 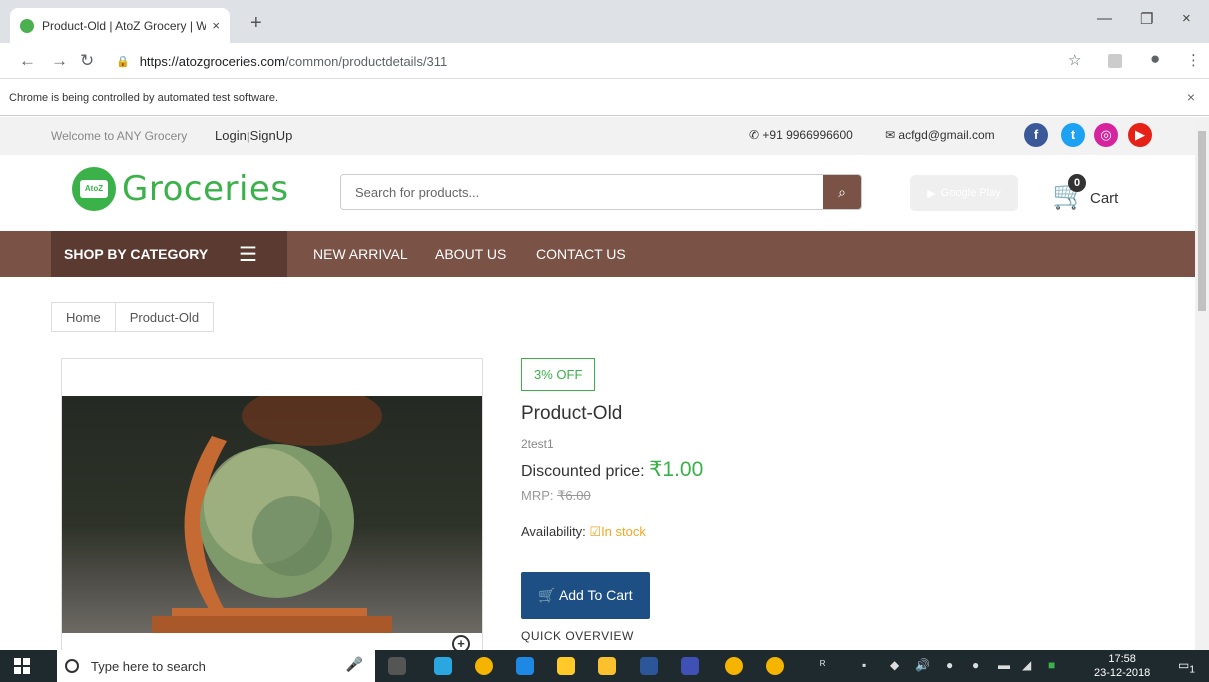 I want to click on cart-count-badge: 0, so click(x=1077, y=183).